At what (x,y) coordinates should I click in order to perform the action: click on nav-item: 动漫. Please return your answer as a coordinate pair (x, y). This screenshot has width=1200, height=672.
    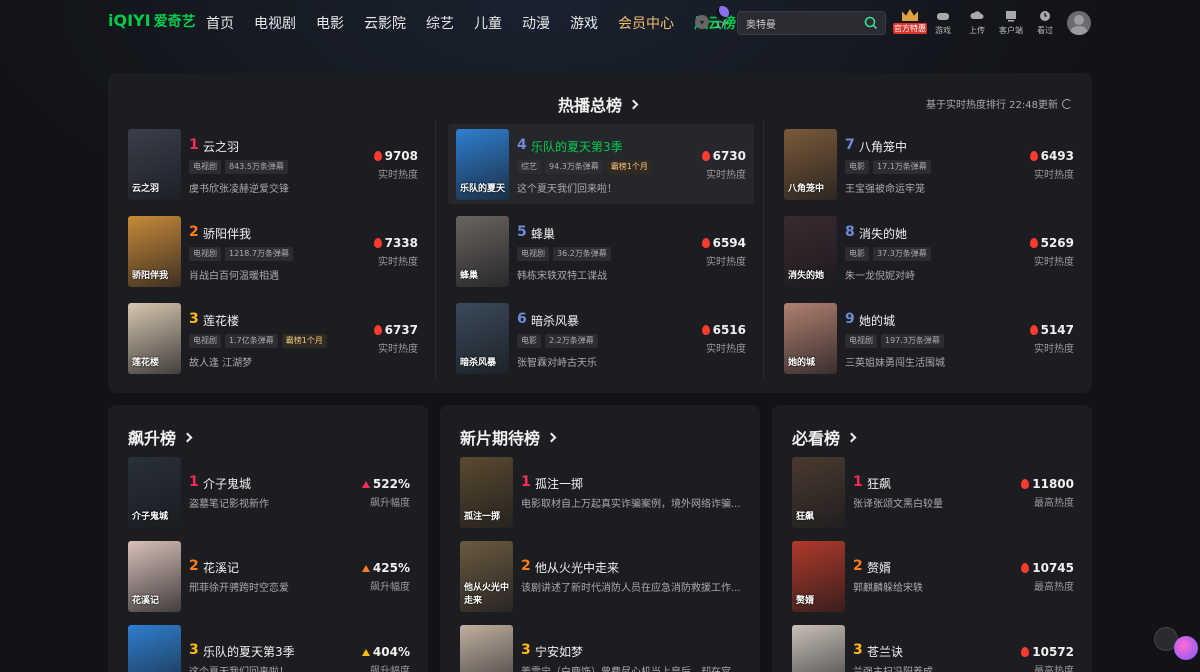
    Looking at the image, I should click on (536, 23).